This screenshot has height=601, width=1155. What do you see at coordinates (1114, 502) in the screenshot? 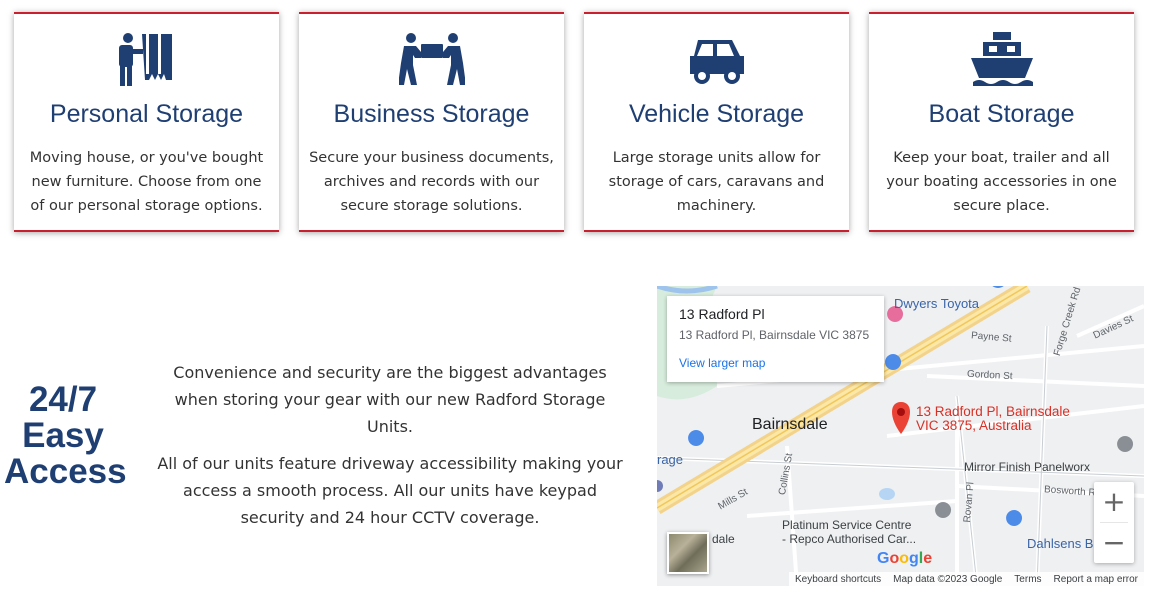
I see `zoom-in-button: +` at bounding box center [1114, 502].